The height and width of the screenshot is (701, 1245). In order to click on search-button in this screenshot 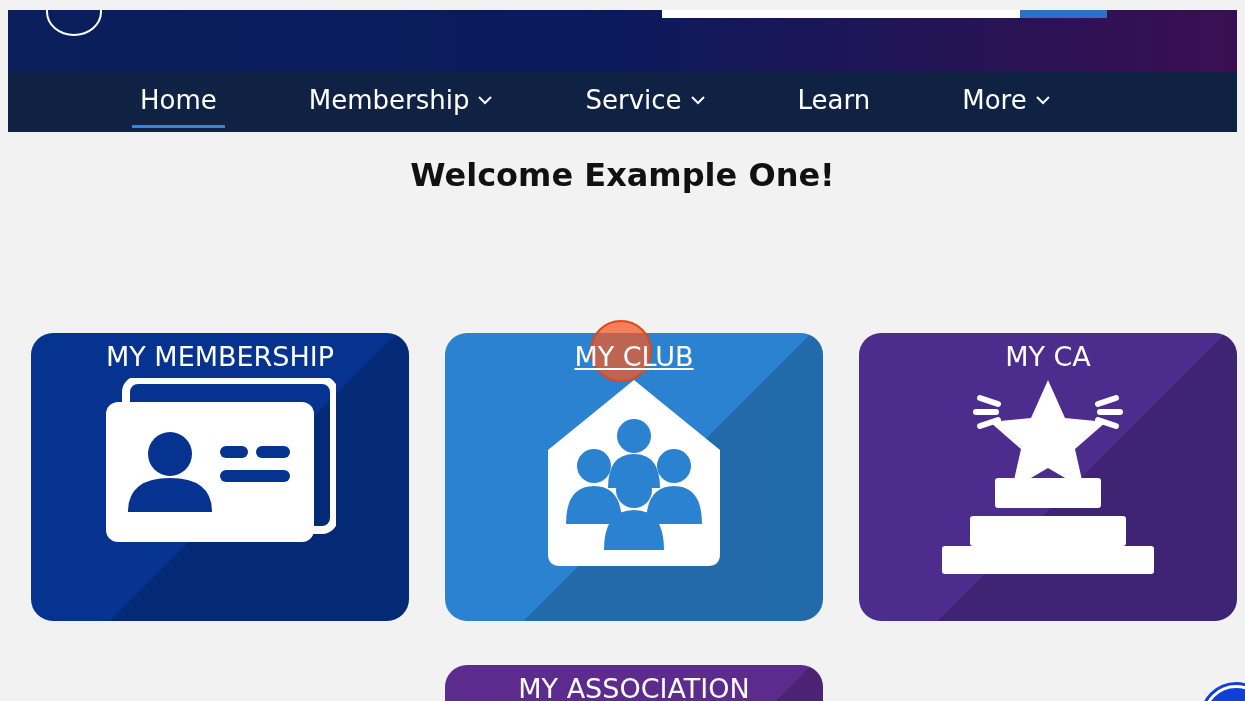, I will do `click(1063, 14)`.